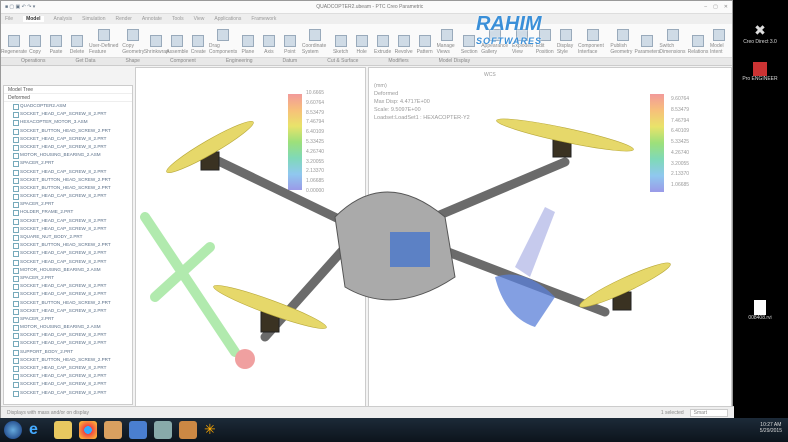 This screenshot has width=788, height=442. I want to click on explorer-icon, so click(63, 430).